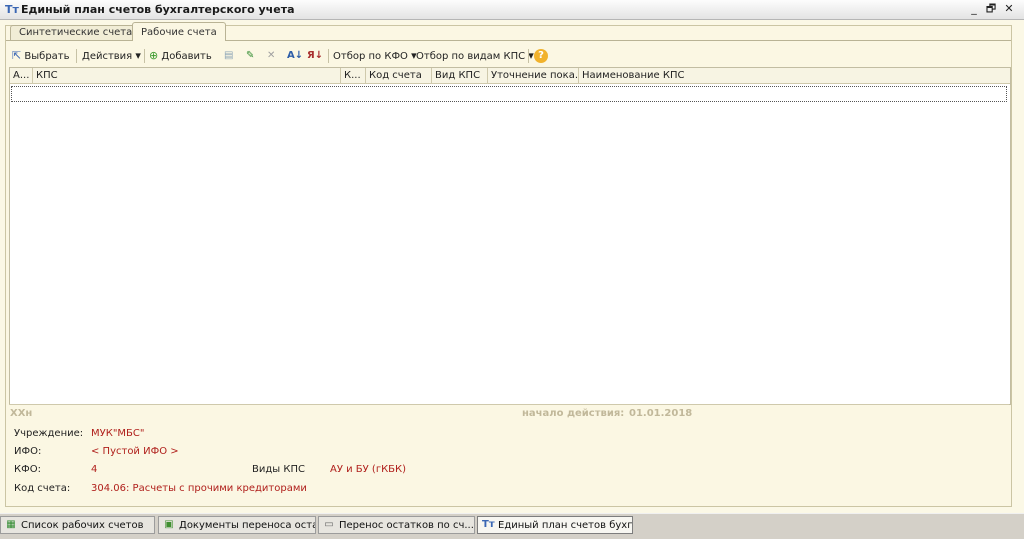 This screenshot has width=1024, height=539. Describe the element at coordinates (471, 56) in the screenshot. I see `filter-kps-label: Отбор по видам КПС` at that location.